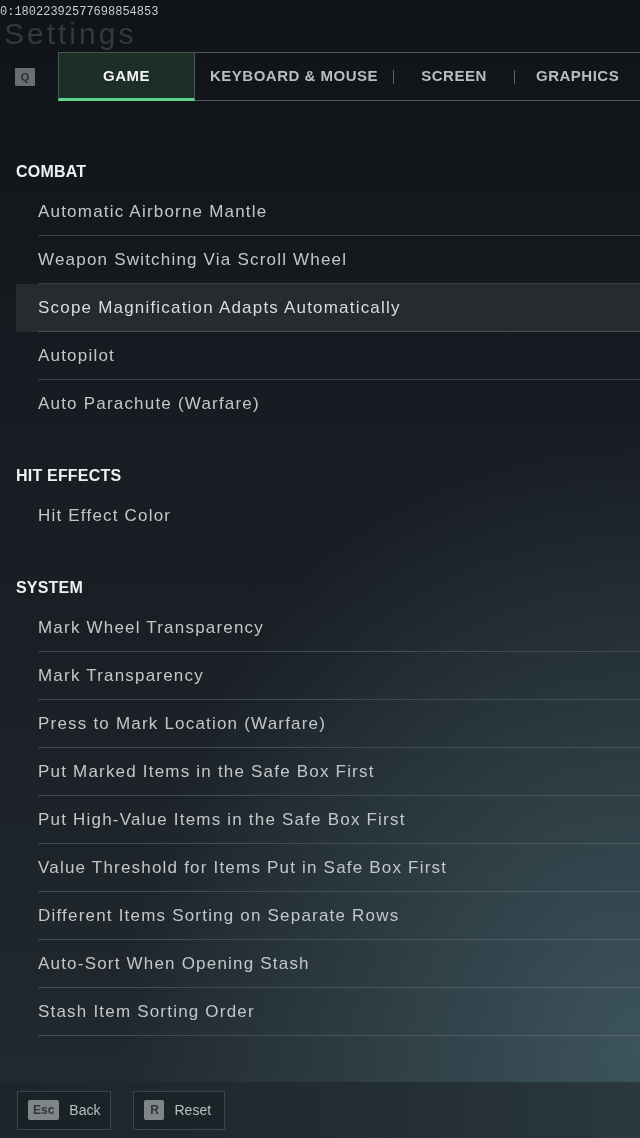 The height and width of the screenshot is (1138, 640). Describe the element at coordinates (328, 212) in the screenshot. I see `setting-row: Automatic Airborne Mantle` at that location.